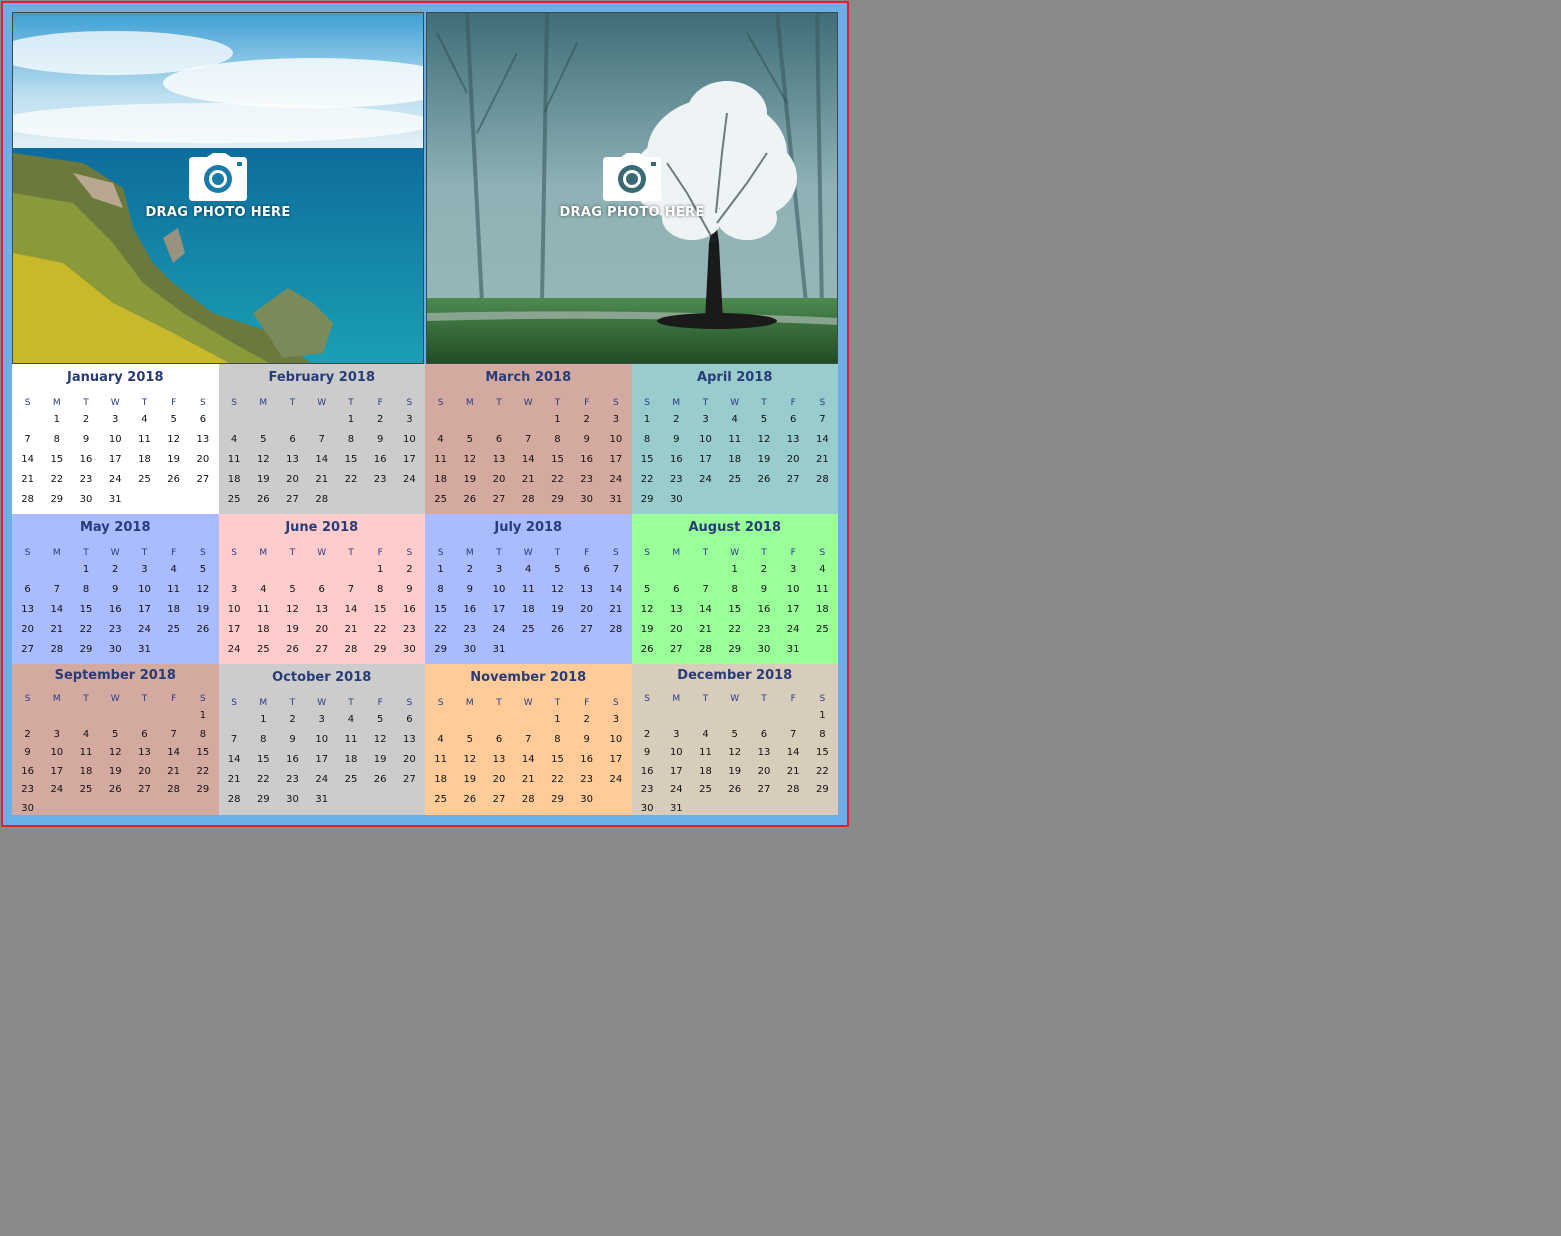 The width and height of the screenshot is (1561, 1236). I want to click on month-title: February 2018, so click(321, 377).